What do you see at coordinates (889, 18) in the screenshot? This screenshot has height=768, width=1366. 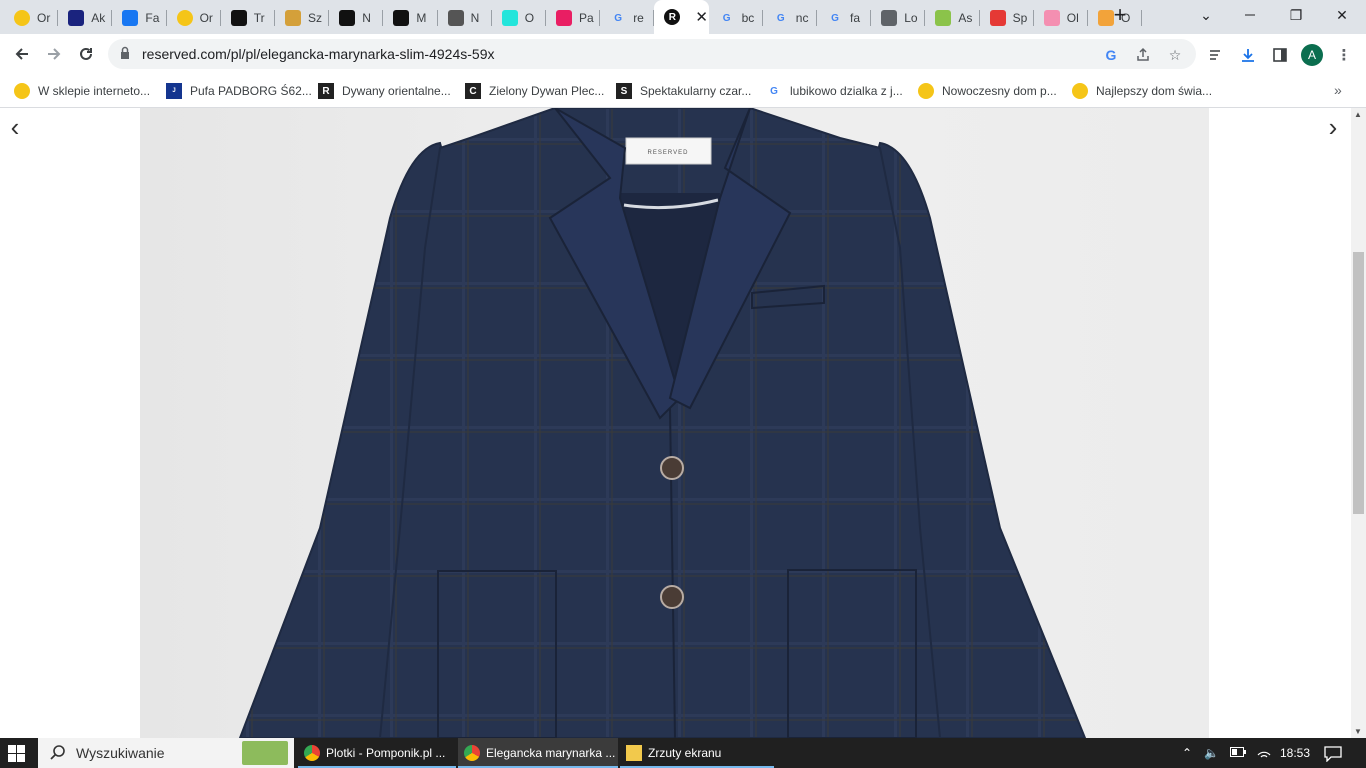 I see `globe-icon` at bounding box center [889, 18].